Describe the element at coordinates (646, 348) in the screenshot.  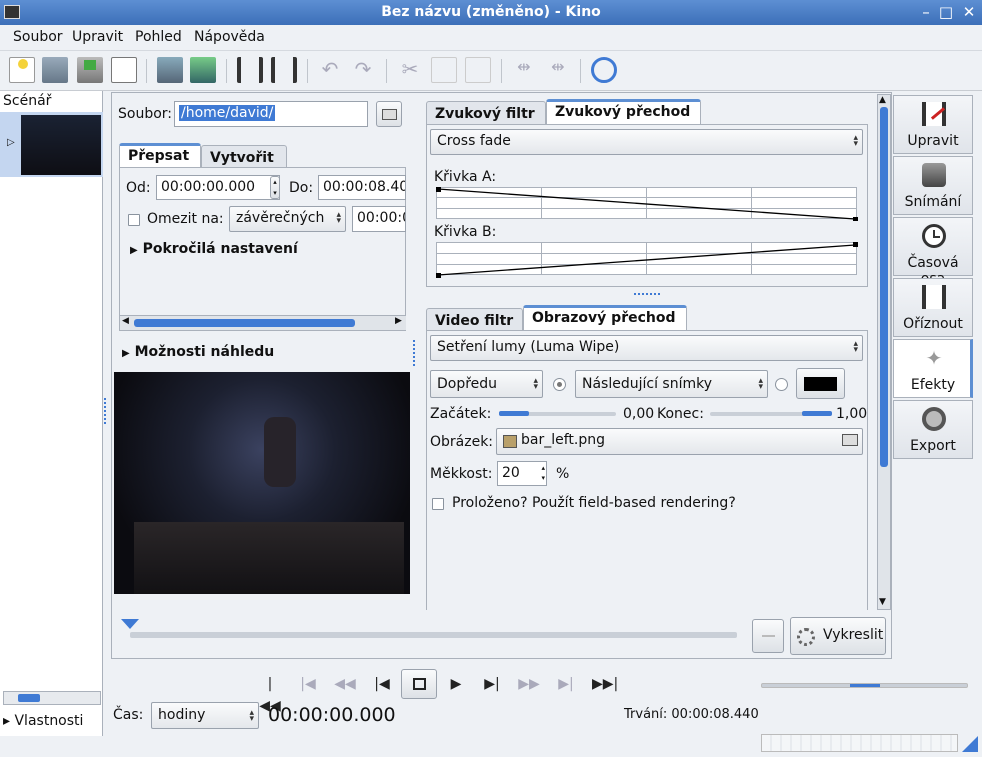
I see `video-transition-select: Setření lumy (Luma Wipe) ▴ ▾` at that location.